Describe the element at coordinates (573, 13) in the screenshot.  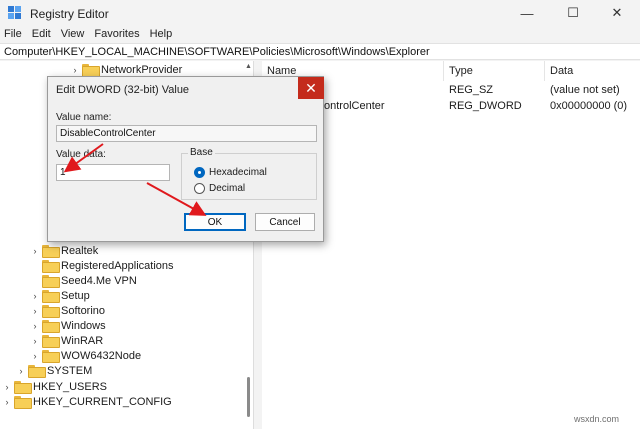
I see `maximize-button: ☐` at that location.